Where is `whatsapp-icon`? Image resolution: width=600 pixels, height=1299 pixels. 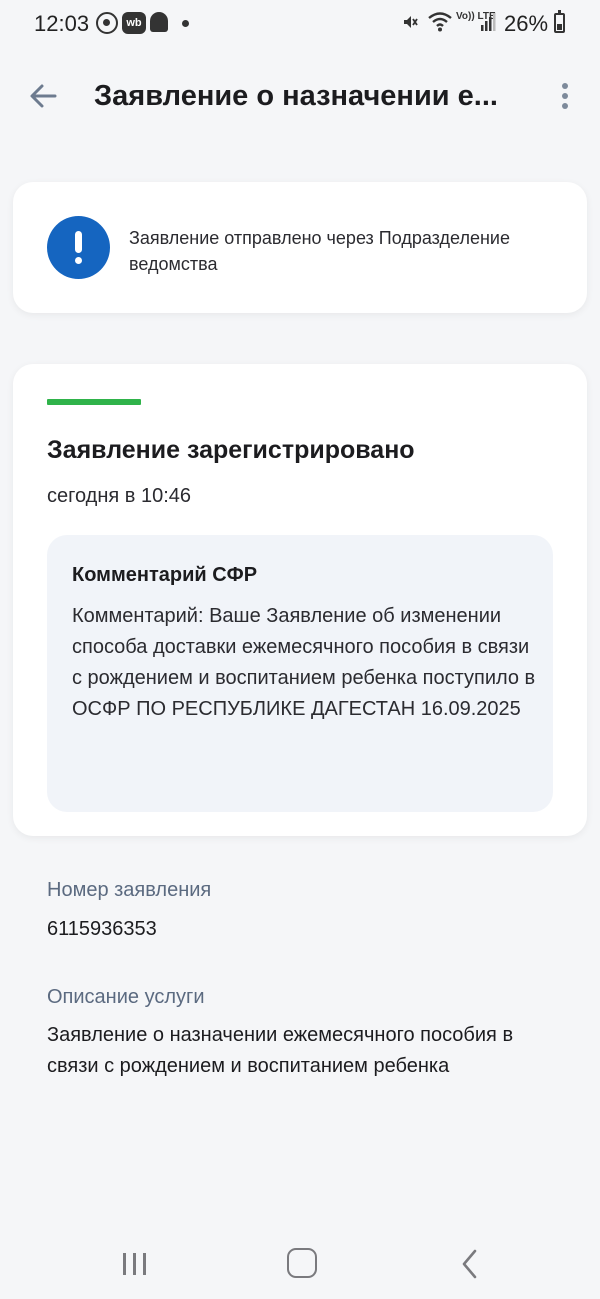
whatsapp-icon is located at coordinates (107, 23).